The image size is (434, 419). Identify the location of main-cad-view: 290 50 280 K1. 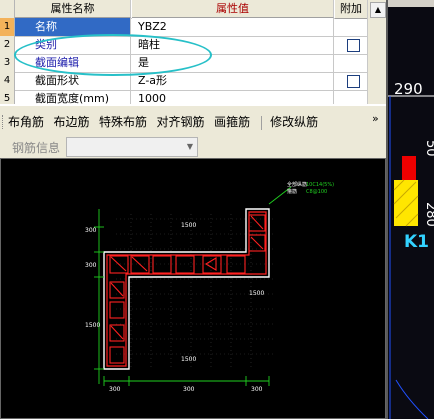
(410, 209).